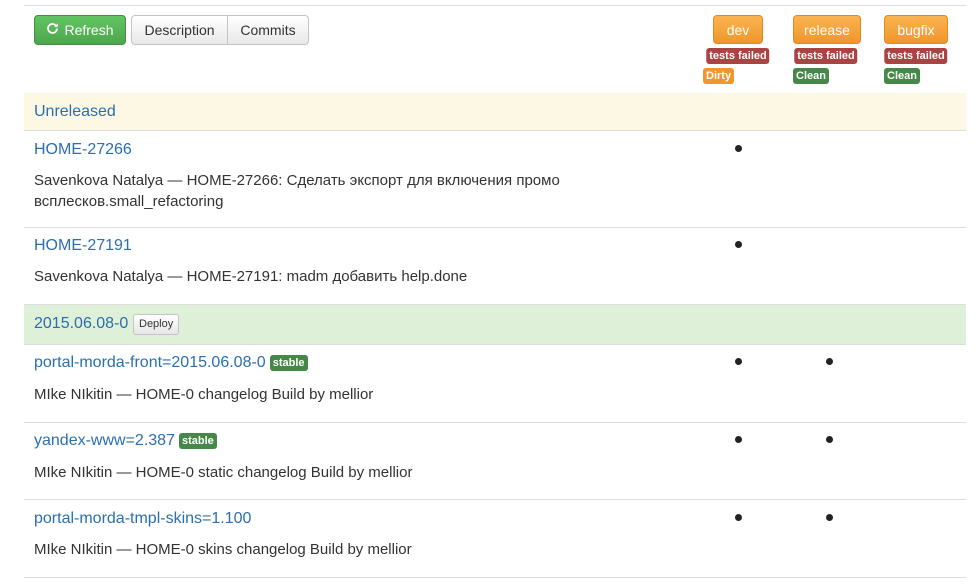  I want to click on commit-link: portal-morda-tmpl-skins=1.100, so click(142, 519).